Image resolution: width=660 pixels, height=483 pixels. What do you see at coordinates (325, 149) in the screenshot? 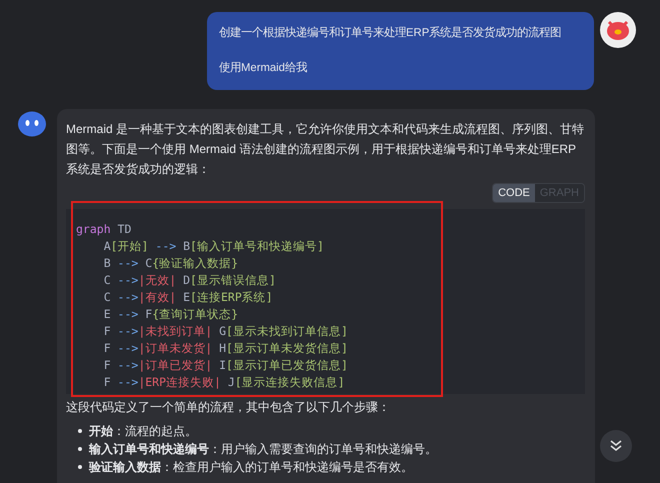
I see `message-text: Mermaid 是一种基于文本的图表创建工具，它允许你使用文本和代码来生成流程图、序列图、甘特图等。下面是一个使用 Mermaid 语法创建的流程图示例，用于根据快递编号和订单号来处理ERP系统是否发货成功的逻辑：` at bounding box center [325, 149].